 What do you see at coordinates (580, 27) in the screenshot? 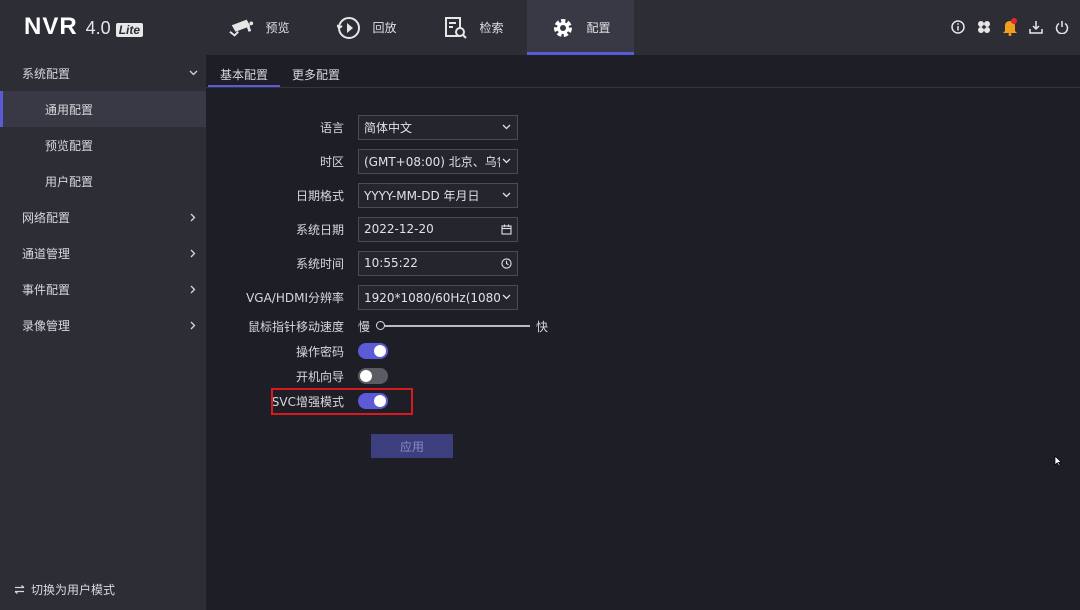
I see `nav-config: 配置` at bounding box center [580, 27].